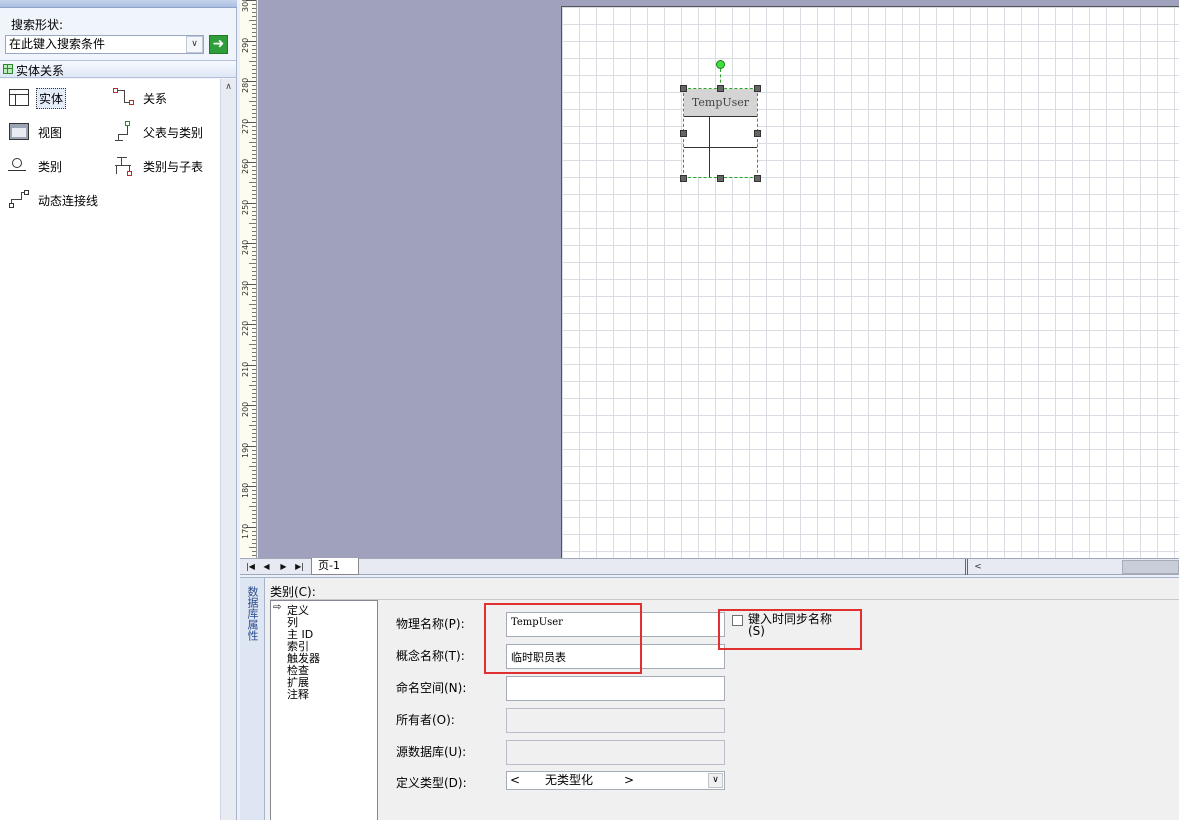 This screenshot has width=1179, height=820. I want to click on shape-parent-category: 父表与类别, so click(159, 132).